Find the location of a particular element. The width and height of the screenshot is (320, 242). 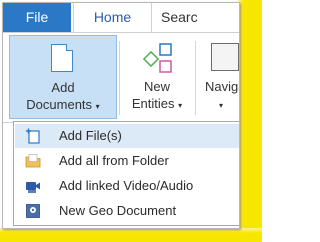

ribbon-tabs: File Home Searc is located at coordinates (121, 17).